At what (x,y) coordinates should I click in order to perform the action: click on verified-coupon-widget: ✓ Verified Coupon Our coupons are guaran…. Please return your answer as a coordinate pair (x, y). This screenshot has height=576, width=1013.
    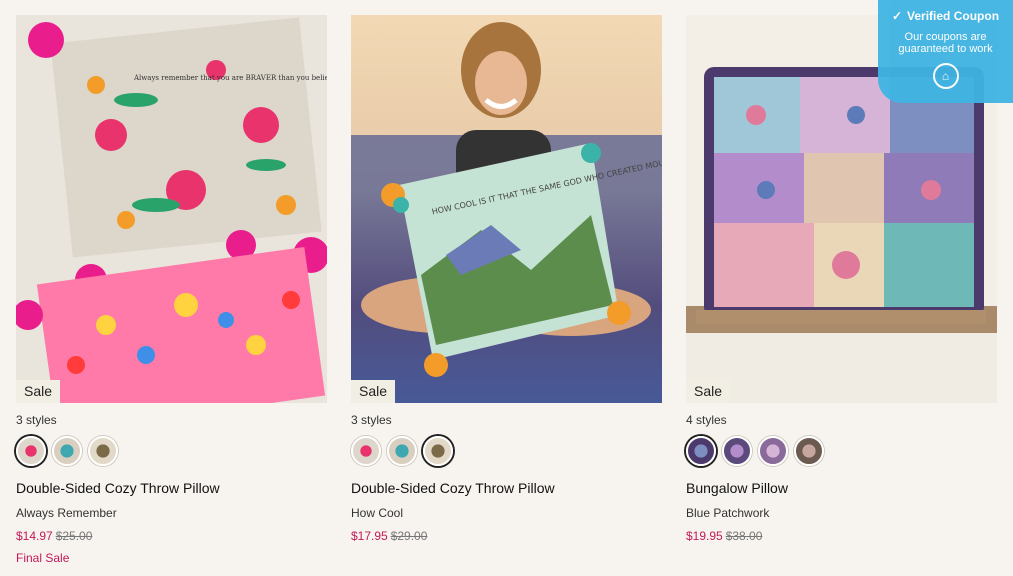
    Looking at the image, I should click on (945, 51).